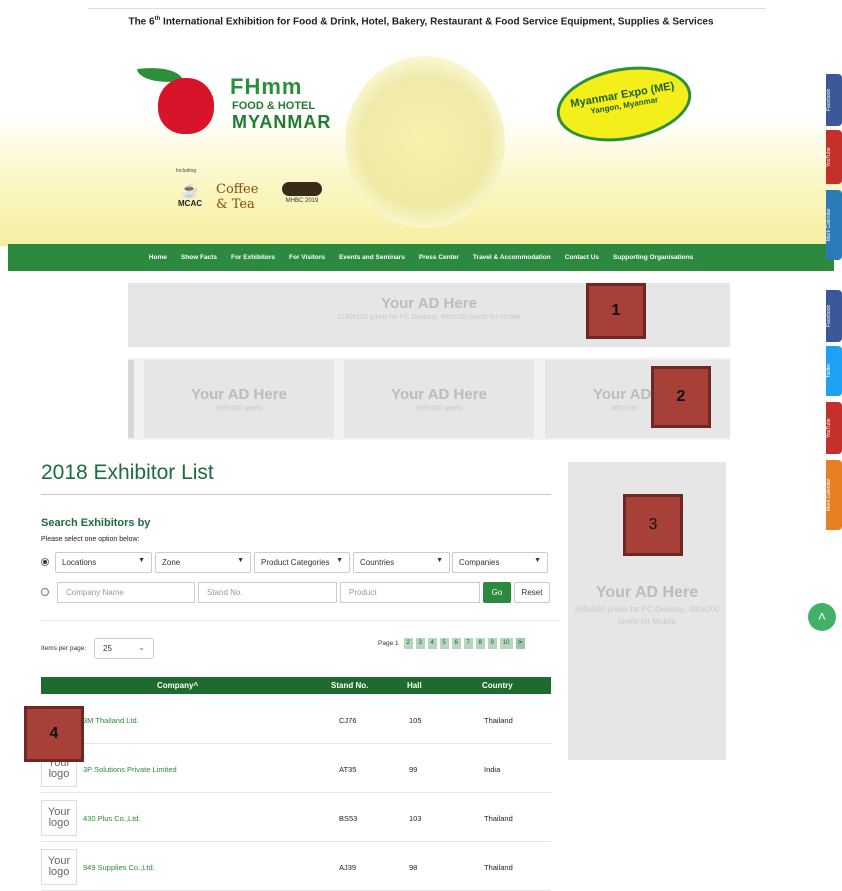  What do you see at coordinates (348, 769) in the screenshot?
I see `stand-cell: AT35` at bounding box center [348, 769].